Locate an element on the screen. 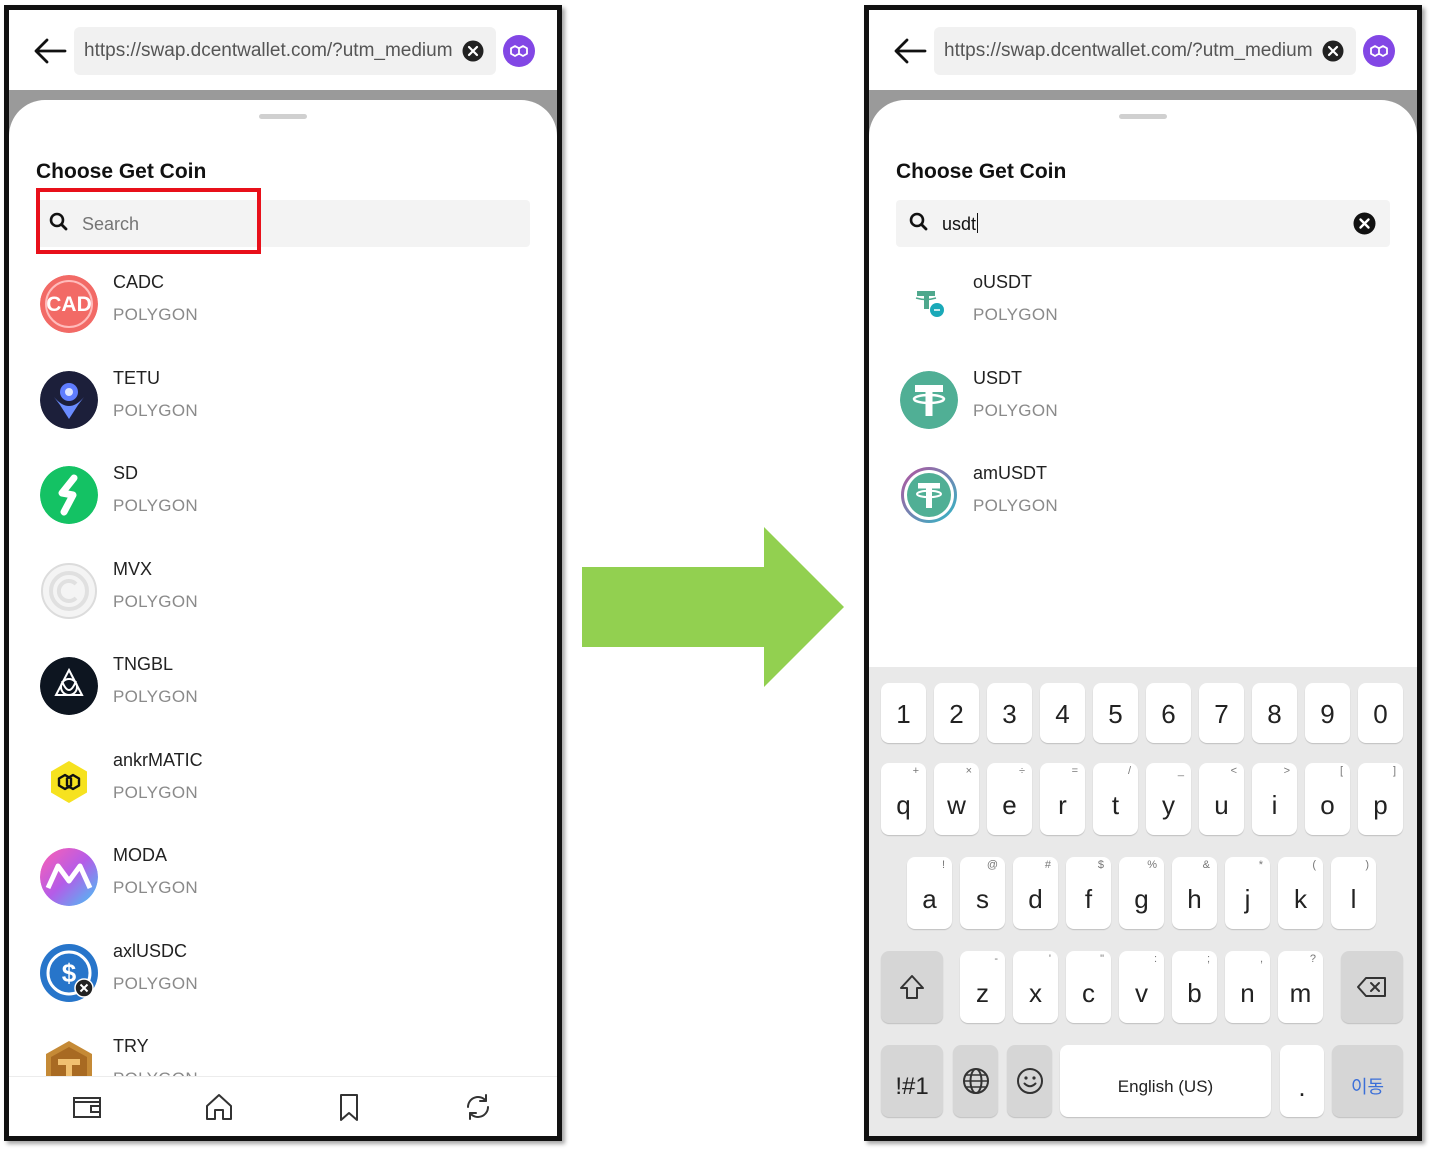 The width and height of the screenshot is (1435, 1154). ankrmatic-logo-icon is located at coordinates (69, 782).